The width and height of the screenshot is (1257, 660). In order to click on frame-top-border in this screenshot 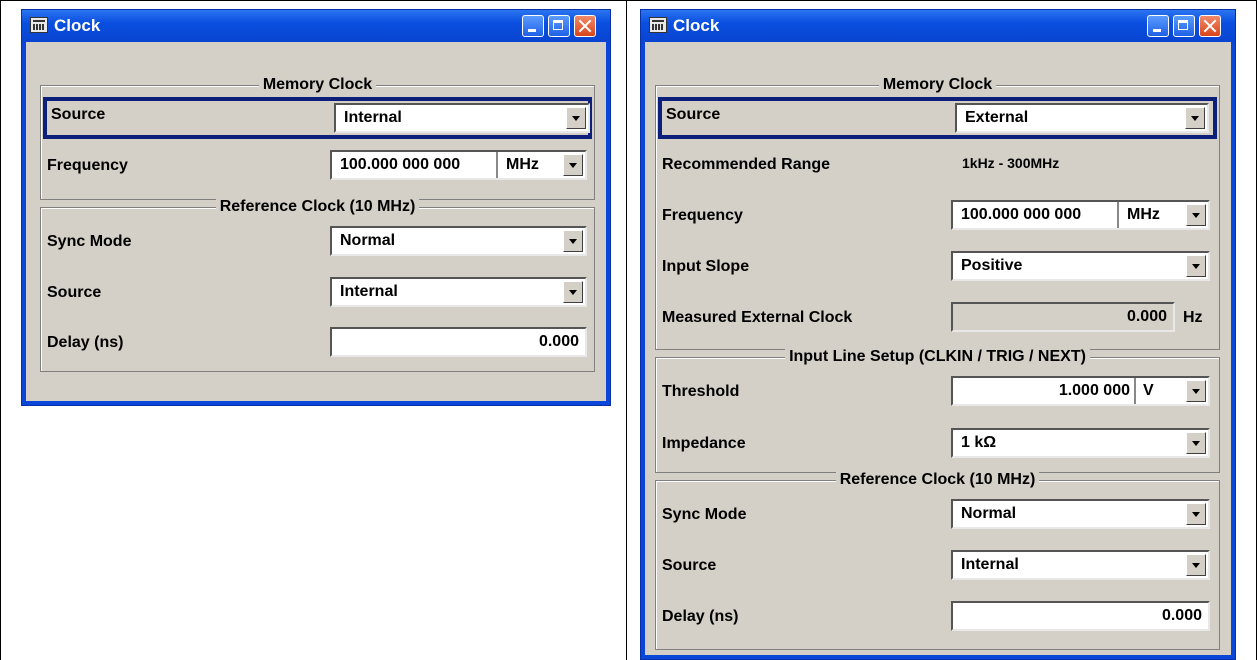, I will do `click(628, 0)`.